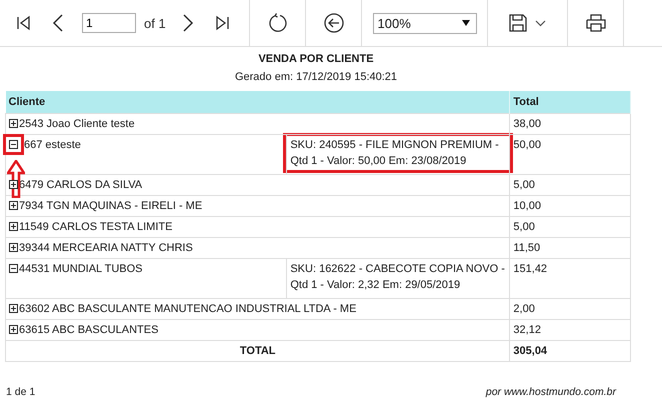 This screenshot has height=409, width=662. Describe the element at coordinates (52, 145) in the screenshot. I see `client-name: 667 esteste` at that location.